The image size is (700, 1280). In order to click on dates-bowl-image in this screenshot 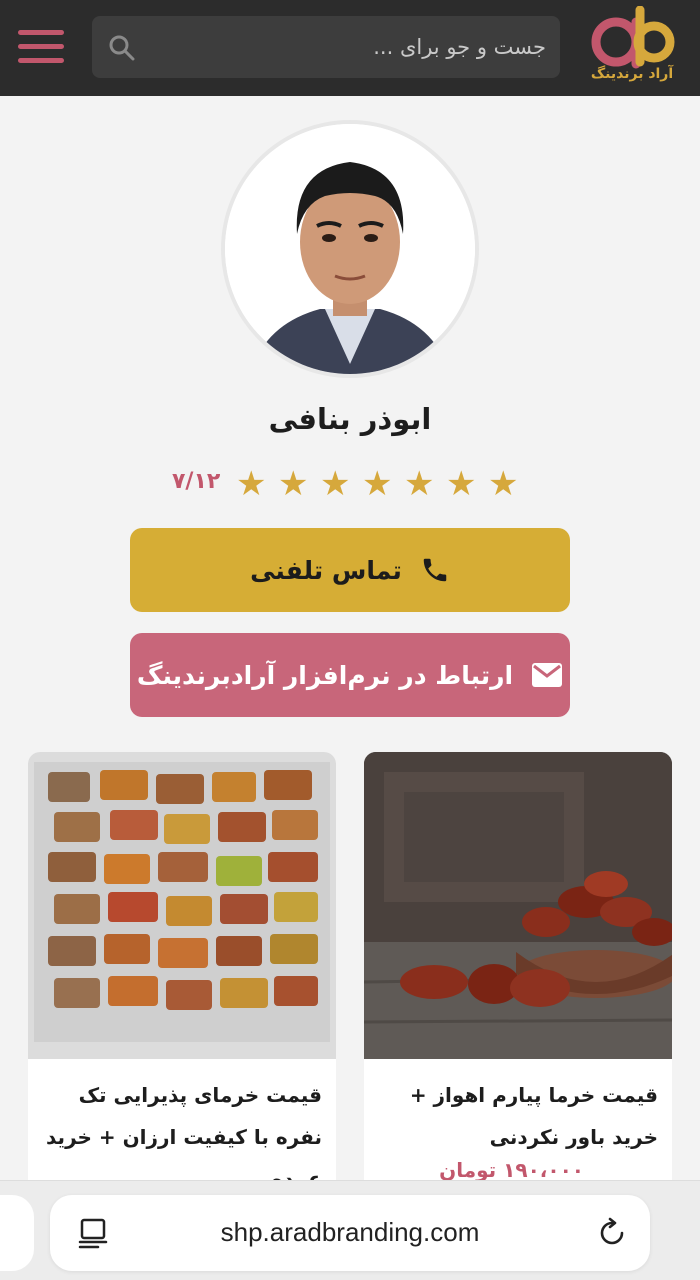, I will do `click(518, 905)`.